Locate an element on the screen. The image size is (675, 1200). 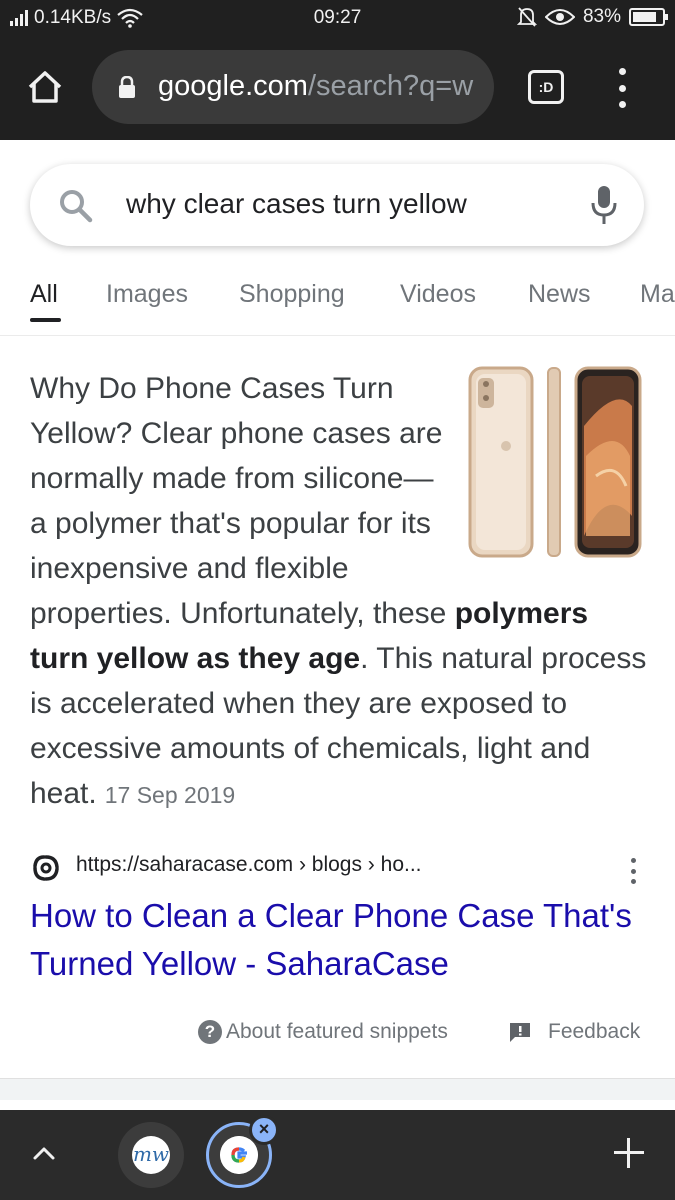
feedback-link: Feedback is located at coordinates (574, 1032).